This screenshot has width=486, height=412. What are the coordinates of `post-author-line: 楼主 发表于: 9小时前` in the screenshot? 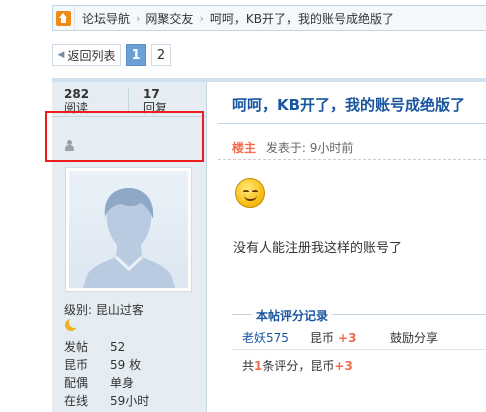 It's located at (292, 147).